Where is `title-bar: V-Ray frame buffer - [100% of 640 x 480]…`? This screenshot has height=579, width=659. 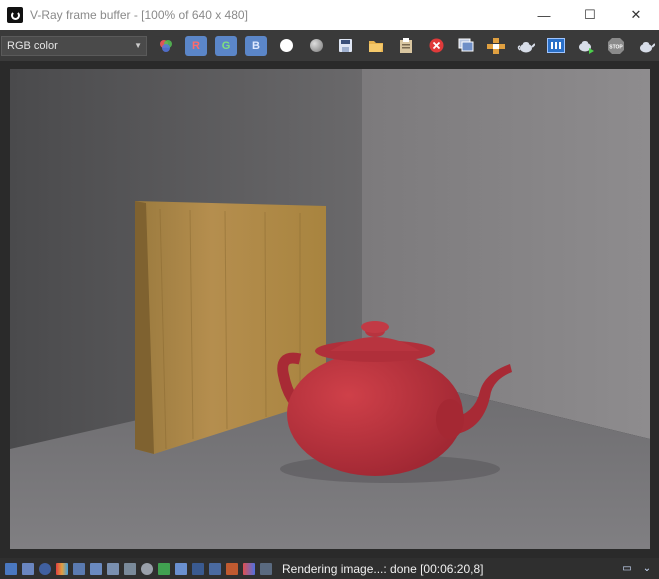 title-bar: V-Ray frame buffer - [100% of 640 x 480]… is located at coordinates (329, 15).